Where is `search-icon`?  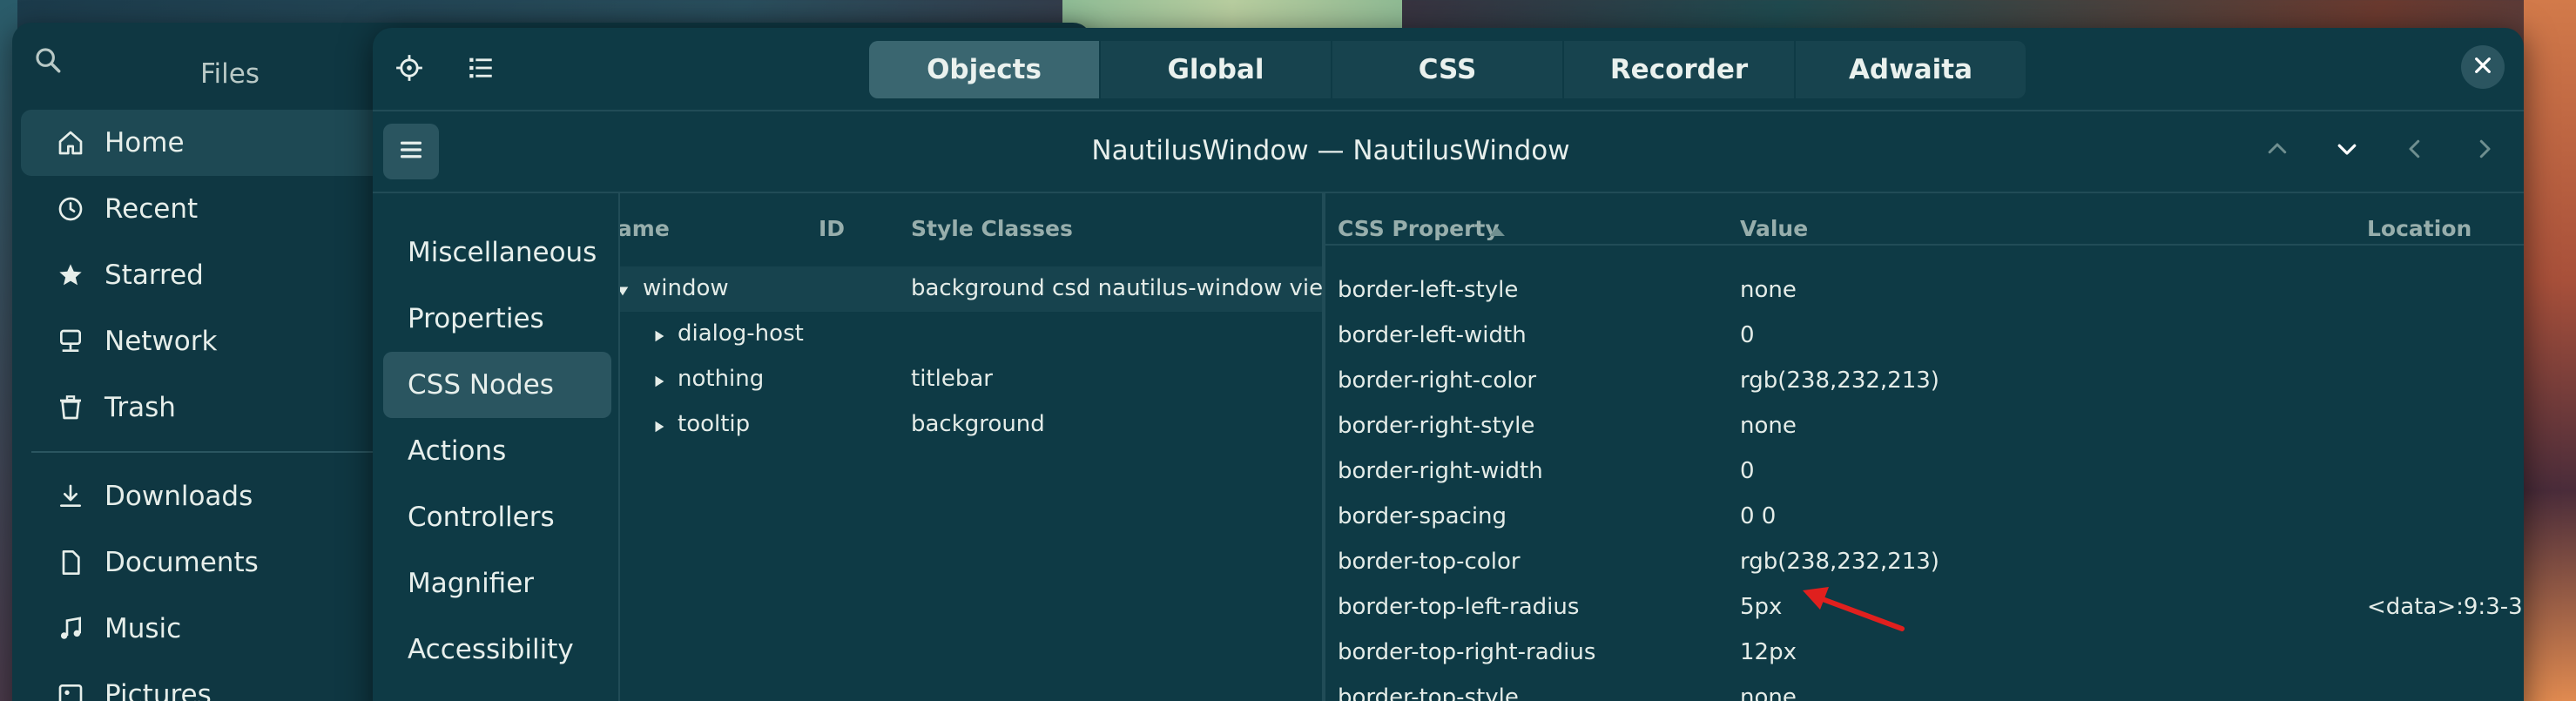
search-icon is located at coordinates (50, 63).